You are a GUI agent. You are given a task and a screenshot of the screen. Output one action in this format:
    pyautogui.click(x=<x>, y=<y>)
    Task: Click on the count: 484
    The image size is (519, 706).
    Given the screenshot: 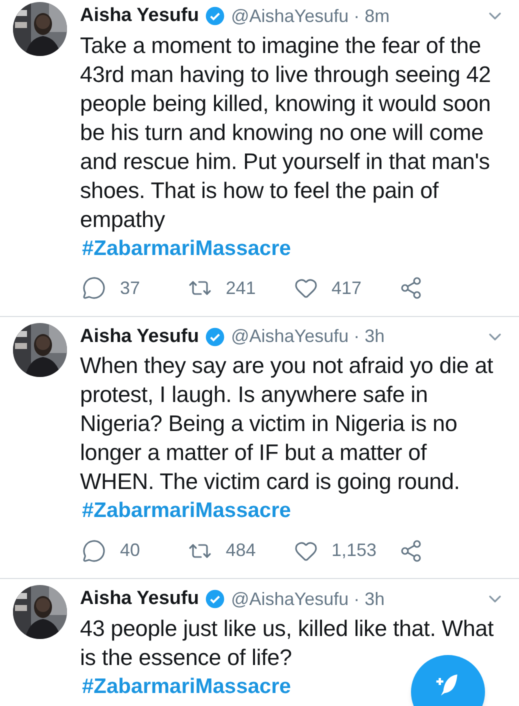 What is the action you would take?
    pyautogui.click(x=241, y=550)
    